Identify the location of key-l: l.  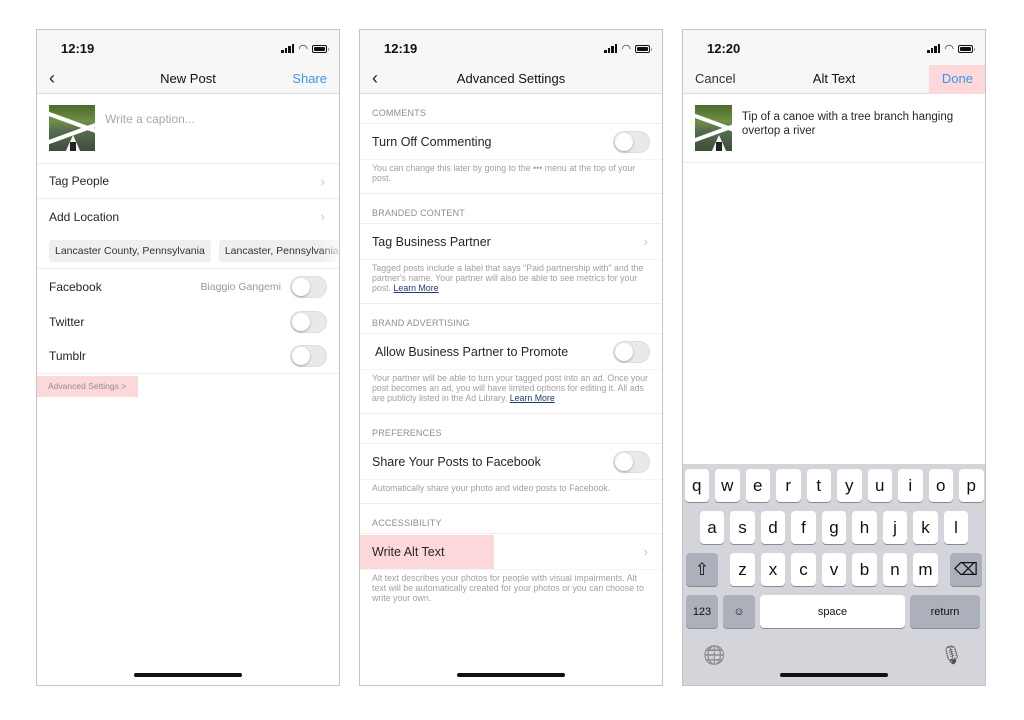
(956, 527).